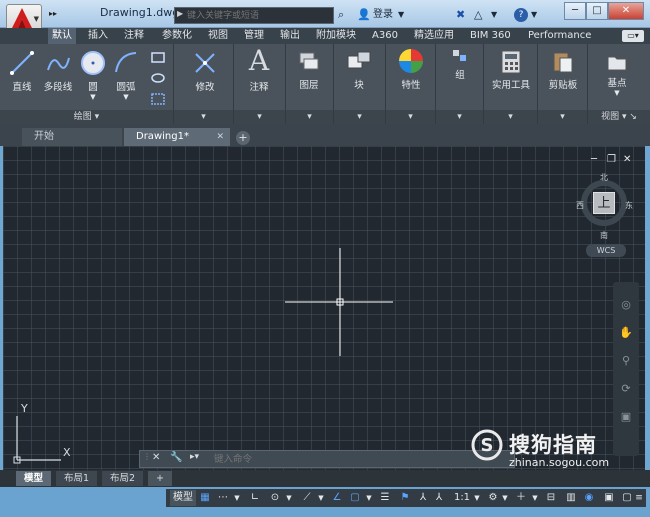 The height and width of the screenshot is (517, 650). What do you see at coordinates (53, 14) in the screenshot?
I see `quick-access-more-icon: ▸▸` at bounding box center [53, 14].